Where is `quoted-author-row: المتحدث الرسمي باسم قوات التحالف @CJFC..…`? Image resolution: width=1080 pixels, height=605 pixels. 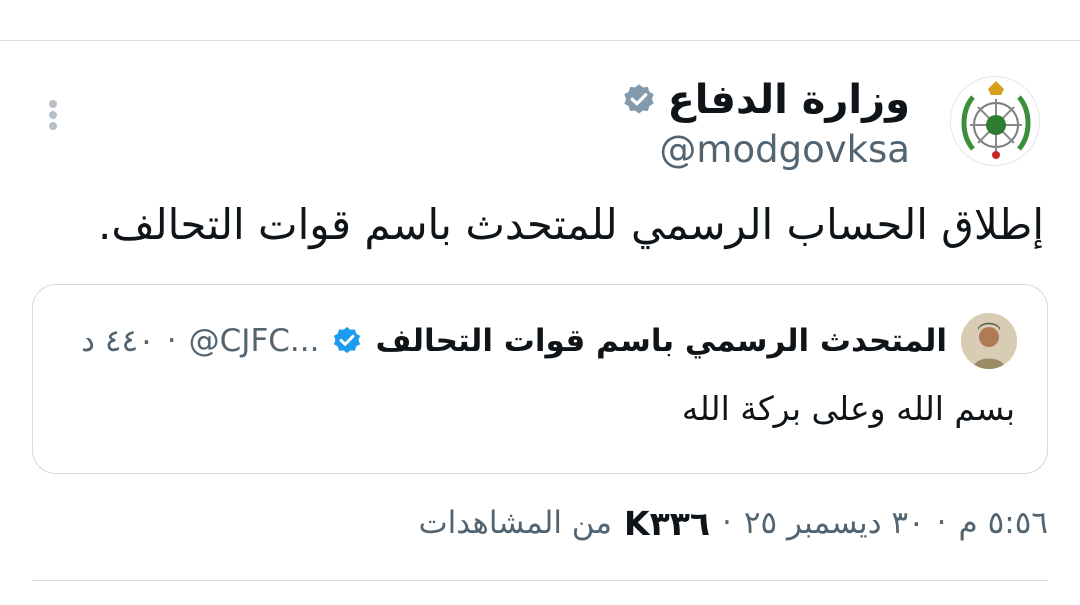
quoted-author-row: المتحدث الرسمي باسم قوات التحالف @CJFC..… is located at coordinates (514, 341).